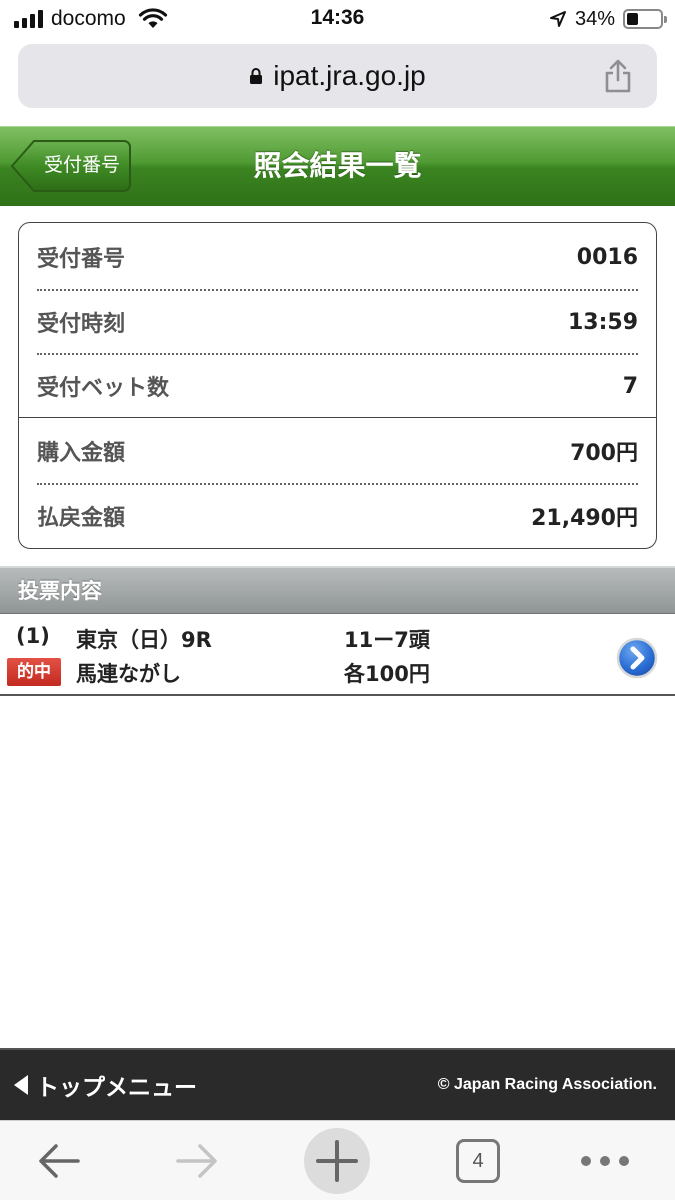 This screenshot has height=1200, width=675. I want to click on status-bar: docomo 14:36 34%, so click(337, 19).